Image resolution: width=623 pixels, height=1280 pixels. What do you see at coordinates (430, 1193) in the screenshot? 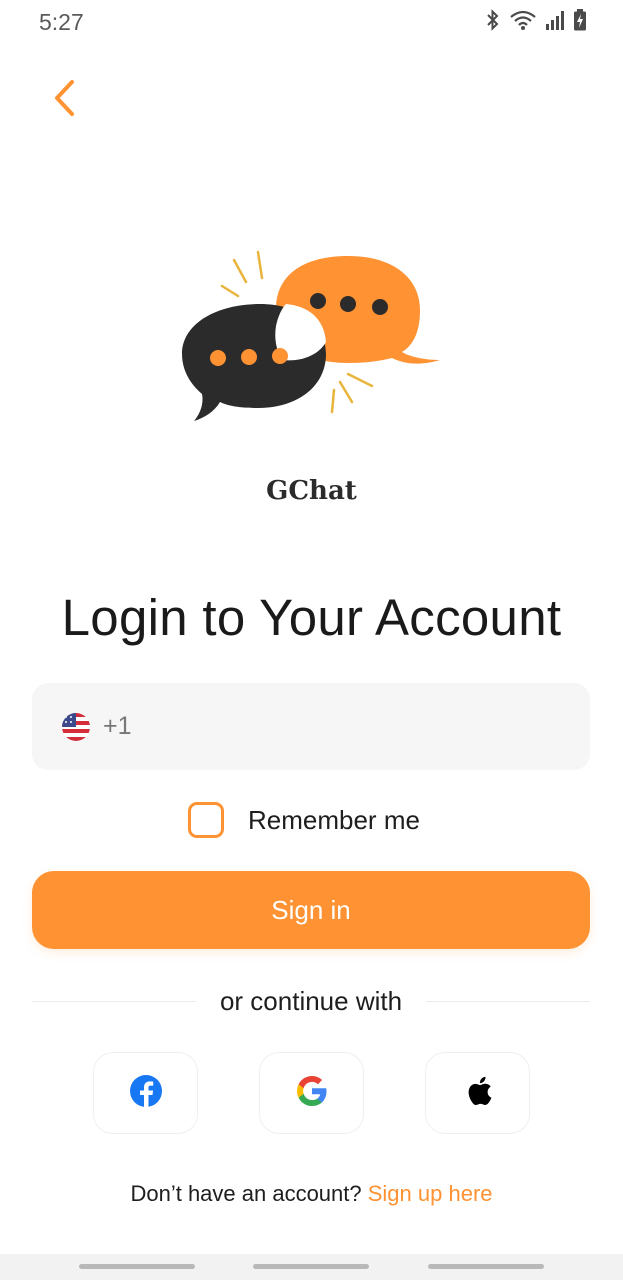
I see `sign-up-link: Sign up here` at bounding box center [430, 1193].